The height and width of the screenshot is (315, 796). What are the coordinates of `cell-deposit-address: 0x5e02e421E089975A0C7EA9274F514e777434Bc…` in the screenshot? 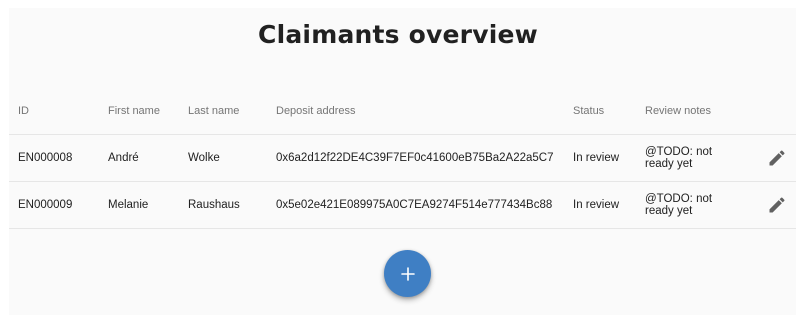 It's located at (414, 205).